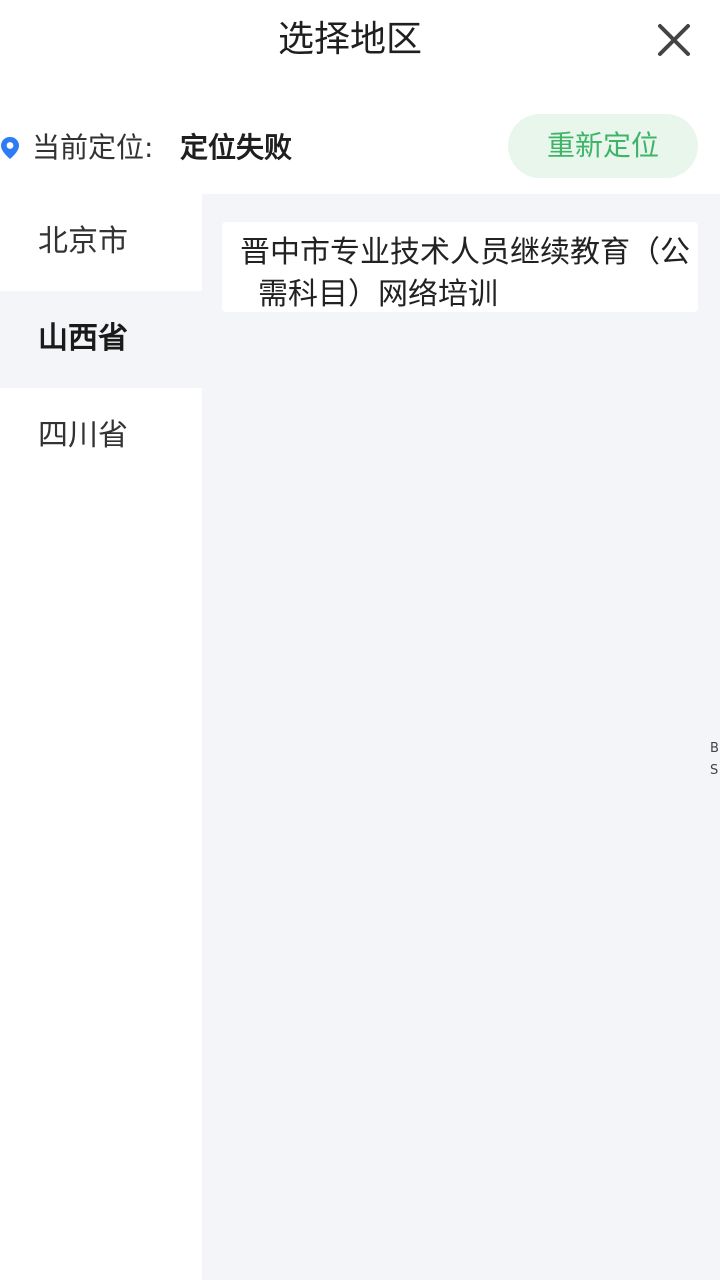 The height and width of the screenshot is (1280, 720). I want to click on current-location-label: 当前定位:, so click(93, 147).